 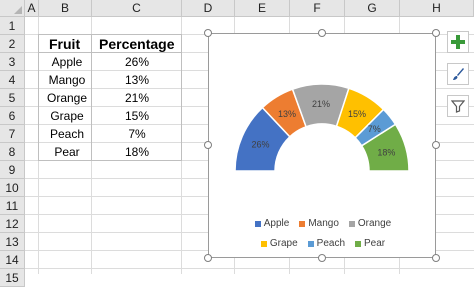 What do you see at coordinates (67, 134) in the screenshot?
I see `cell-fruit: Peach` at bounding box center [67, 134].